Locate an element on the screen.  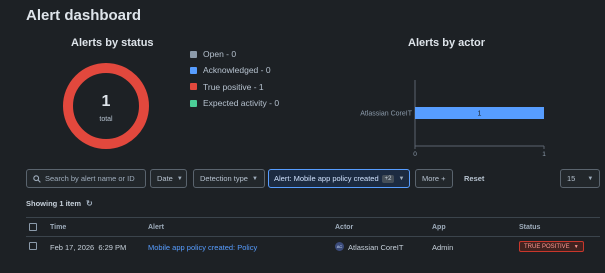
column-header-status: Status is located at coordinates (529, 227).